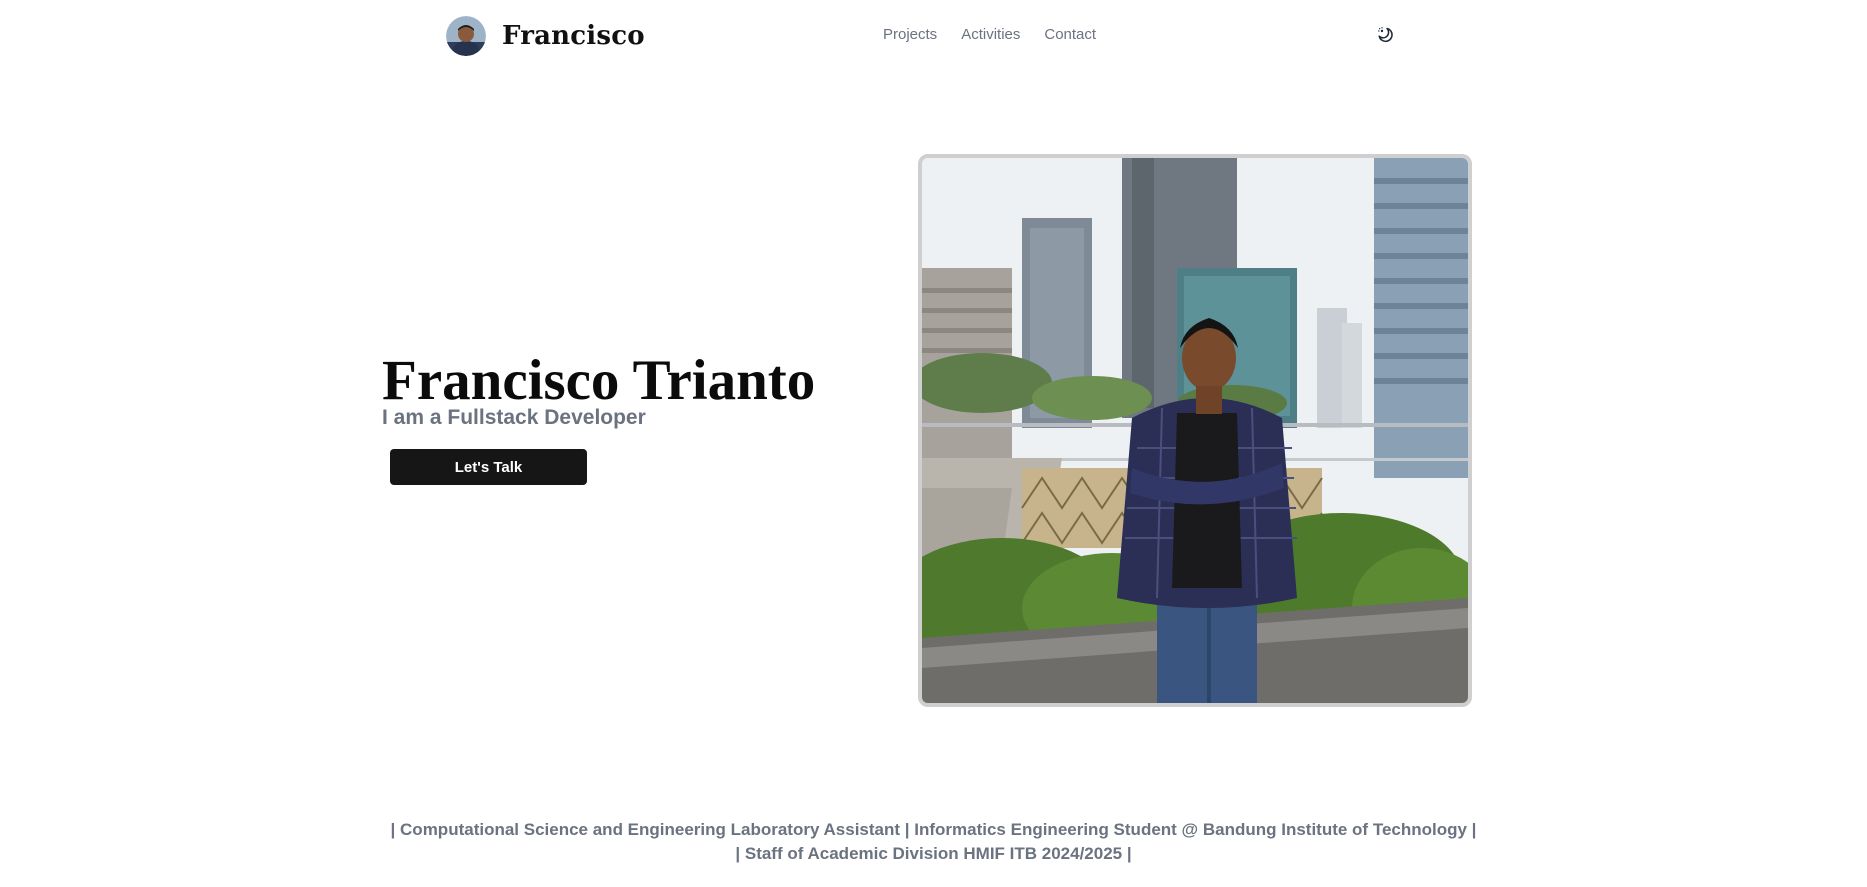 The width and height of the screenshot is (1867, 887). Describe the element at coordinates (488, 467) in the screenshot. I see `lets-talk-button: Let's Talk` at that location.